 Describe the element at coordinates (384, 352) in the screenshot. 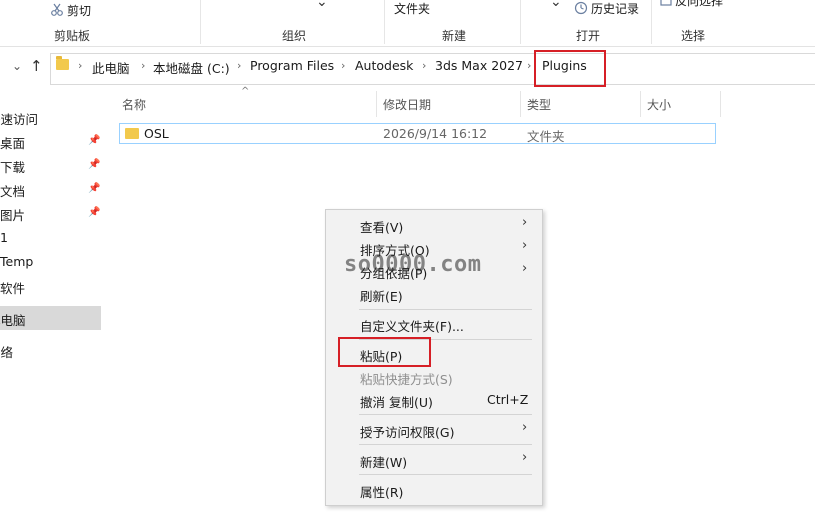

I see `highlight-box-paste` at that location.